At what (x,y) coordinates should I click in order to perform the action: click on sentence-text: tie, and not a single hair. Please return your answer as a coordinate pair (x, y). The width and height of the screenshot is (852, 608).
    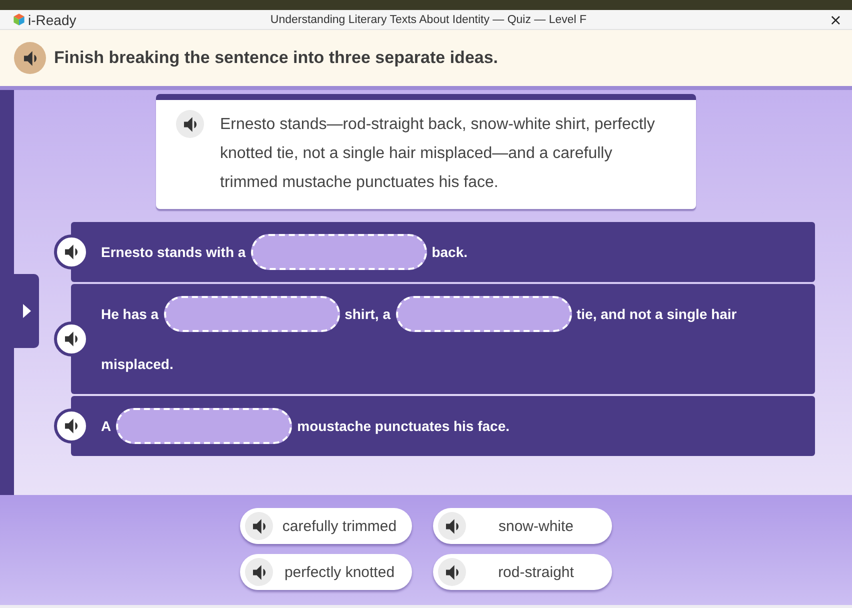
    Looking at the image, I should click on (656, 314).